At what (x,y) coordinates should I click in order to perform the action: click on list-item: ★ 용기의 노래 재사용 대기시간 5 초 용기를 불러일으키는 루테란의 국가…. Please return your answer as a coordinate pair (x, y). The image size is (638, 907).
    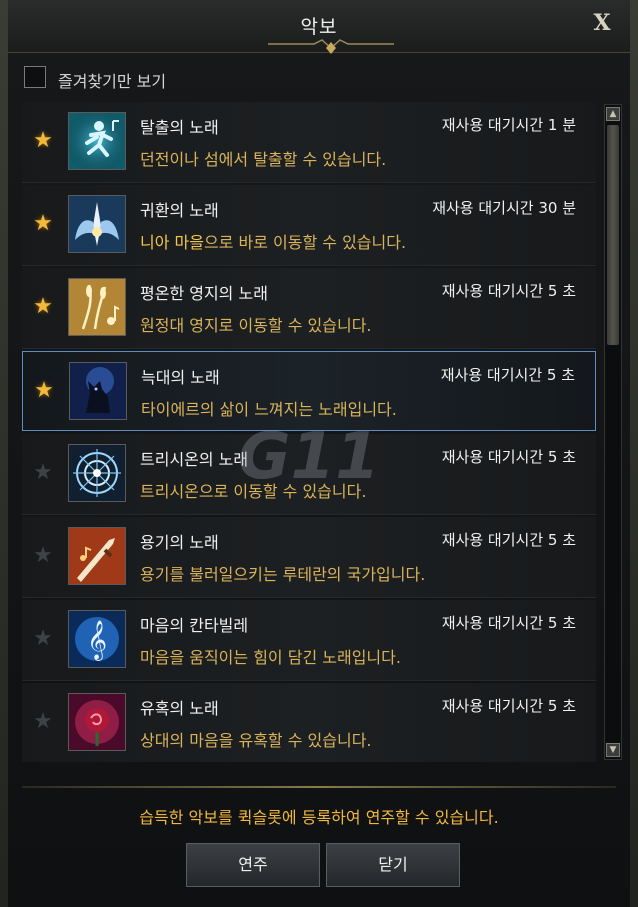
    Looking at the image, I should click on (309, 557).